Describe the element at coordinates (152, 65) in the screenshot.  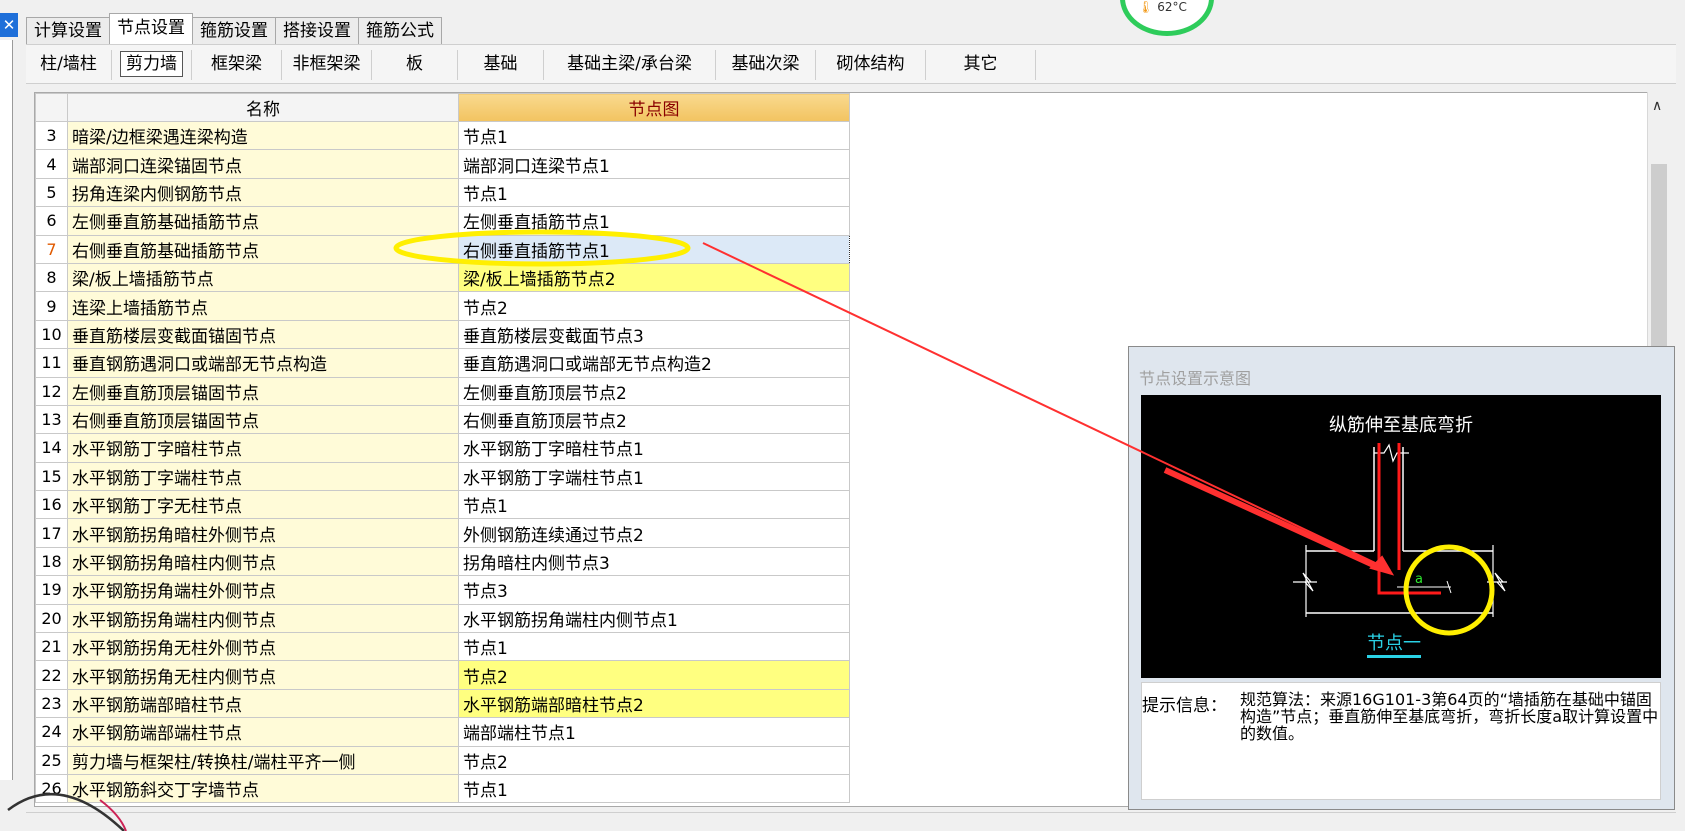
I see `subtab-shear-wall: 剪力墙` at that location.